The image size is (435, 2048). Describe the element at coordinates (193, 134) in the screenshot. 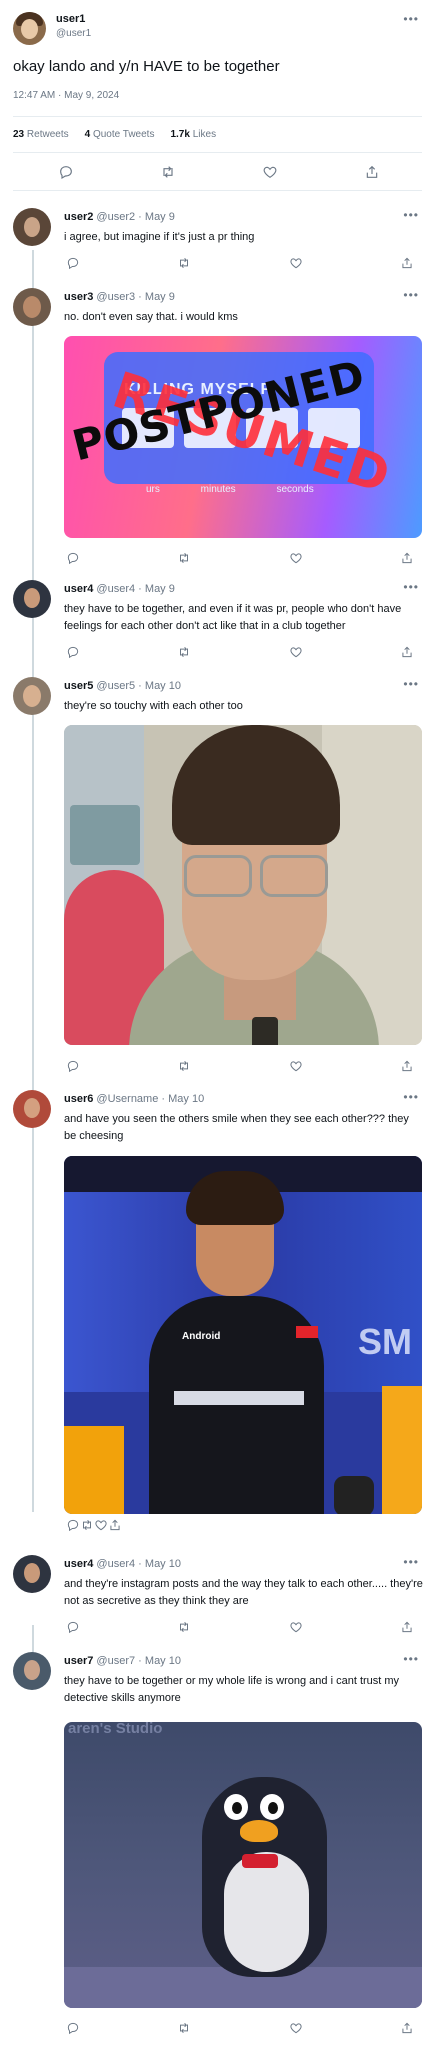

I see `likes-stat: 1.7k Likes` at that location.